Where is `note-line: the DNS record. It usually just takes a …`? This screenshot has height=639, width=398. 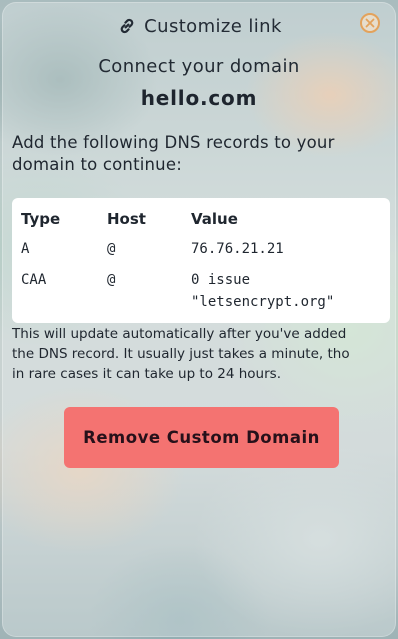 note-line: the DNS record. It usually just takes a … is located at coordinates (181, 354).